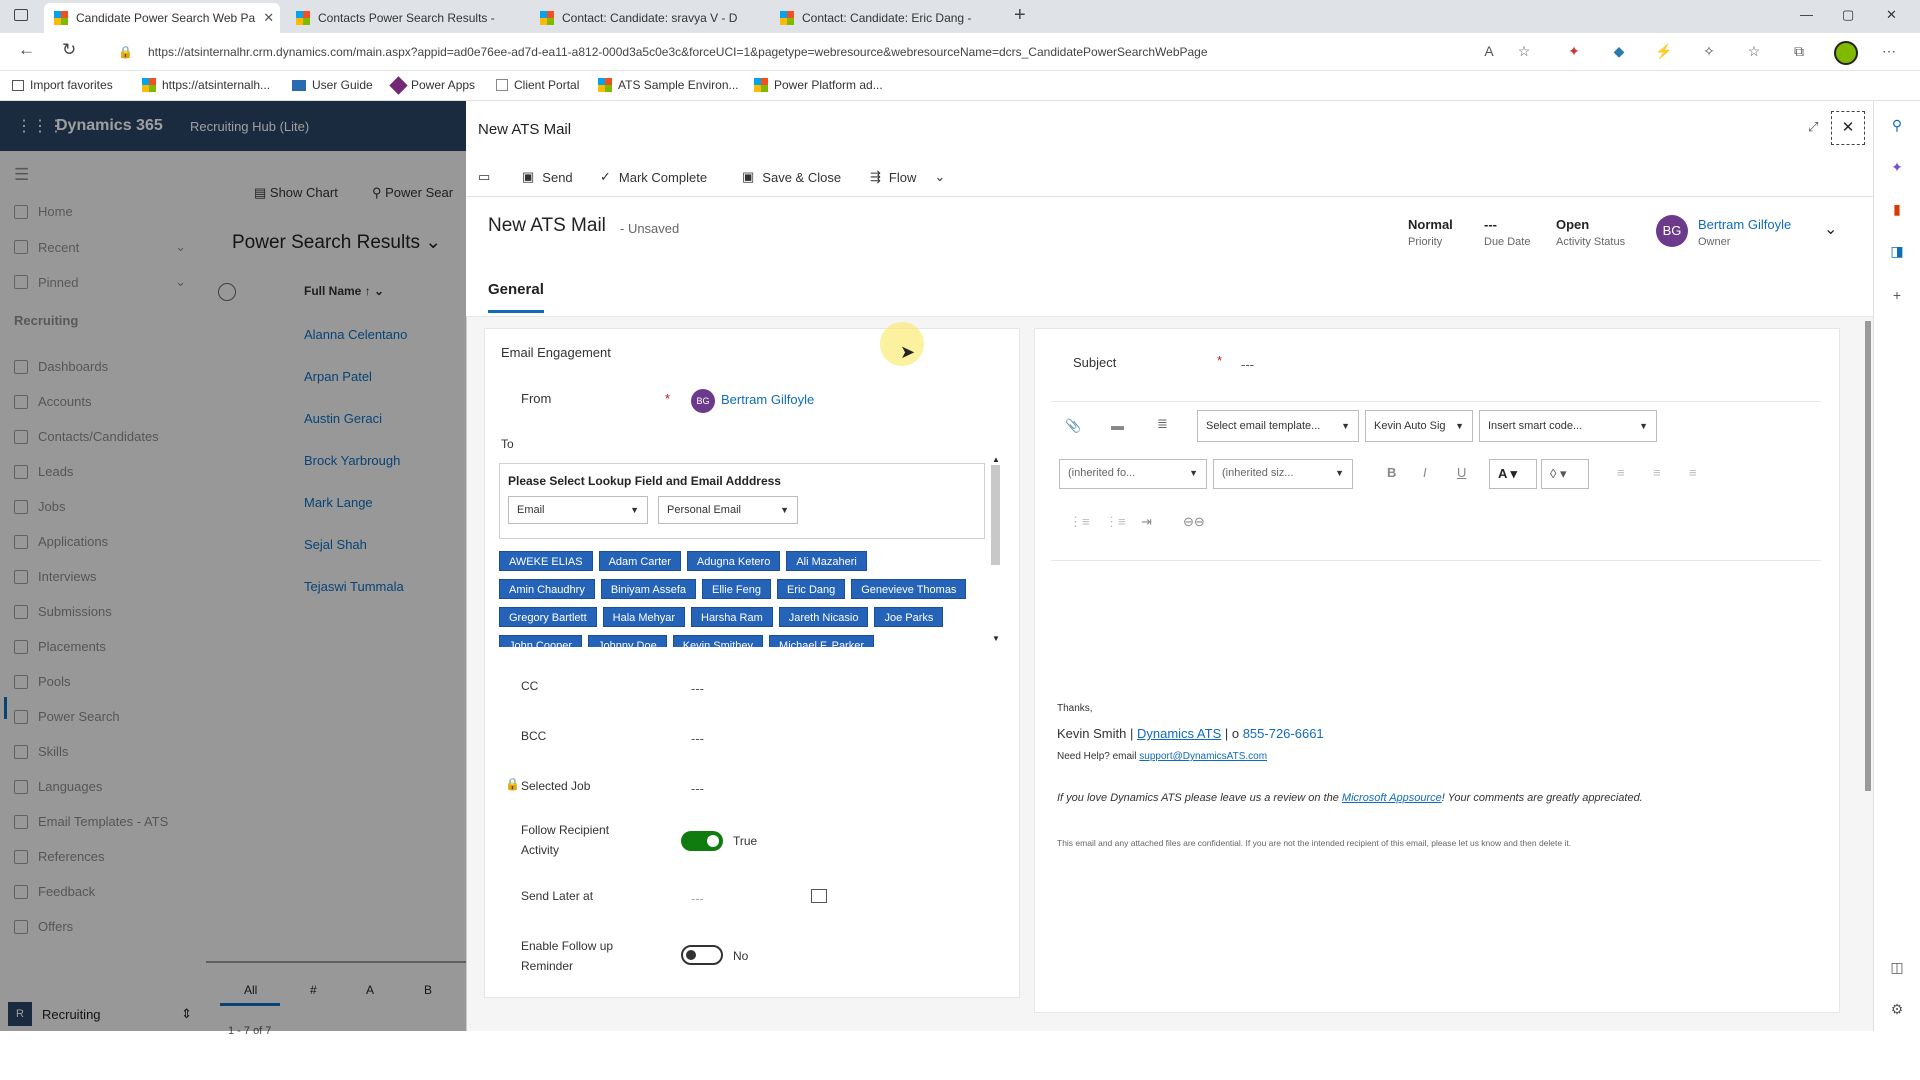 This screenshot has height=1080, width=1920. What do you see at coordinates (547, 177) in the screenshot?
I see `send-button: ▣ Send` at bounding box center [547, 177].